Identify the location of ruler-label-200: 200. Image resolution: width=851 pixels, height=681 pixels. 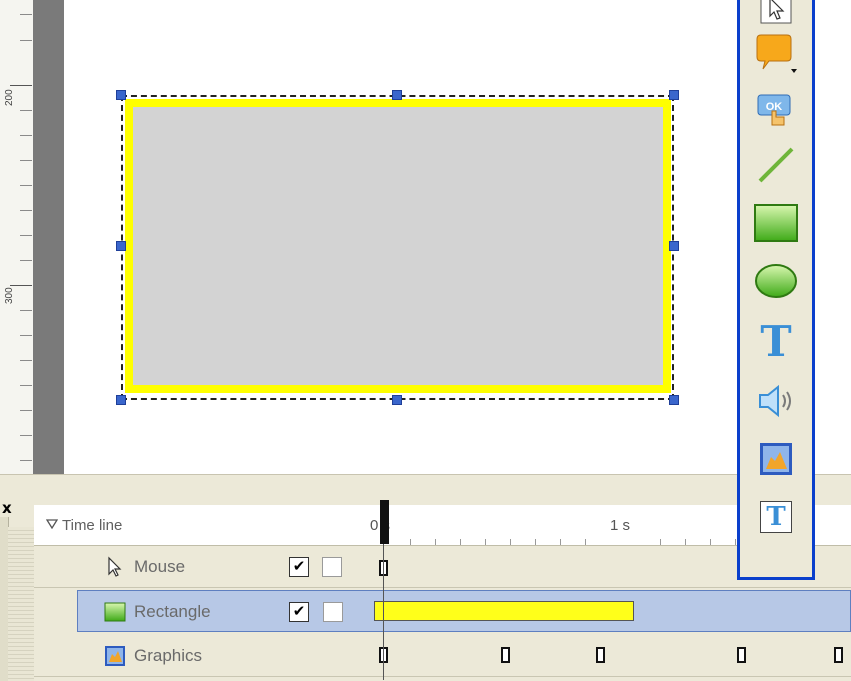
(9, 97).